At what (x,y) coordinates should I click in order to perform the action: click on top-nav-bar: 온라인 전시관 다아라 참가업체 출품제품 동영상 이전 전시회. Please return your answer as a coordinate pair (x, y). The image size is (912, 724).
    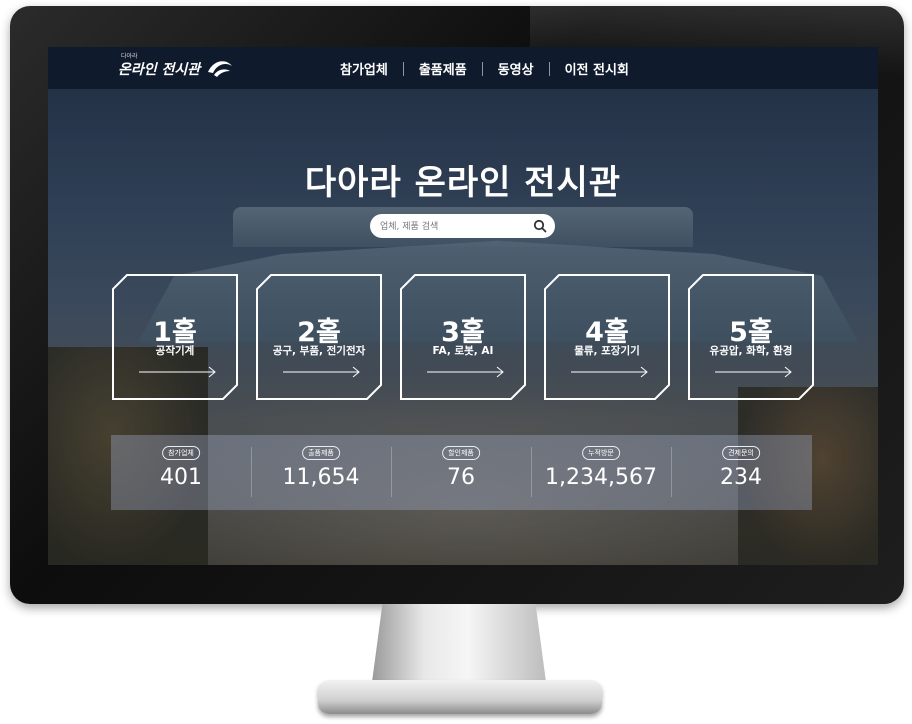
    Looking at the image, I should click on (463, 68).